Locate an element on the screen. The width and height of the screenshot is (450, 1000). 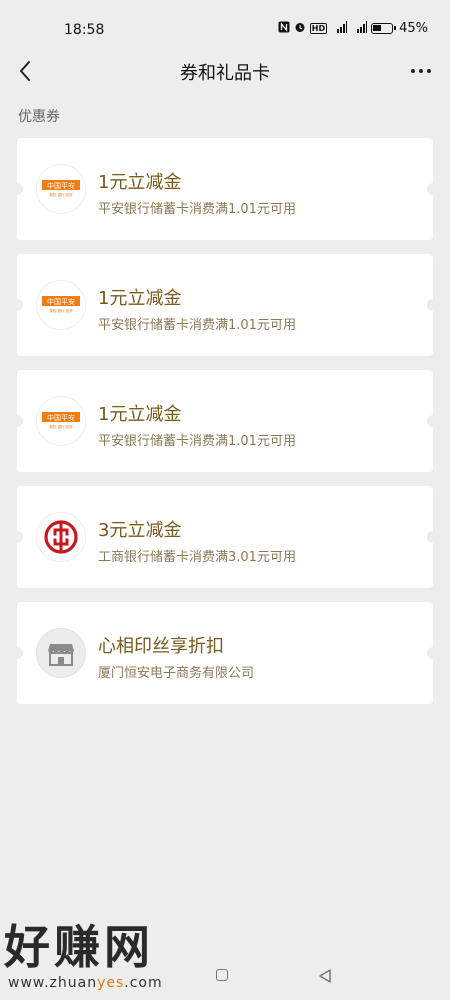
nfc-icon is located at coordinates (284, 28).